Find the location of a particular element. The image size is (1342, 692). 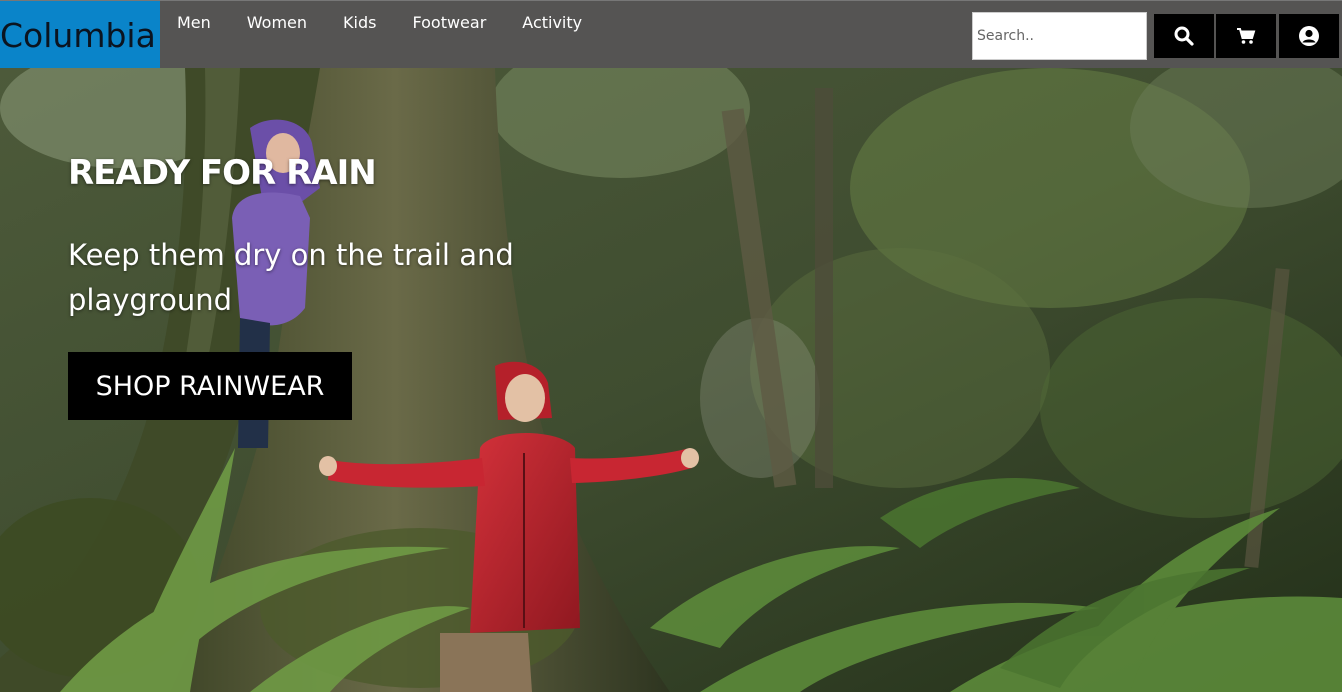

hero-title: READY FOR RAIN is located at coordinates (222, 173).